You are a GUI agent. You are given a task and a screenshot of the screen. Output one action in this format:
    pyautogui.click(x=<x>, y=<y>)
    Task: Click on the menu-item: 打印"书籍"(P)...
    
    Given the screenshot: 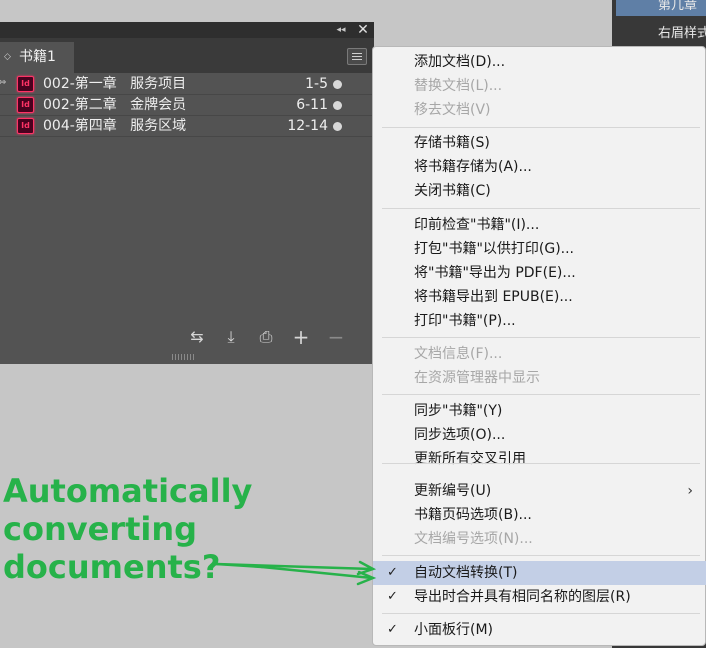 What is the action you would take?
    pyautogui.click(x=539, y=321)
    